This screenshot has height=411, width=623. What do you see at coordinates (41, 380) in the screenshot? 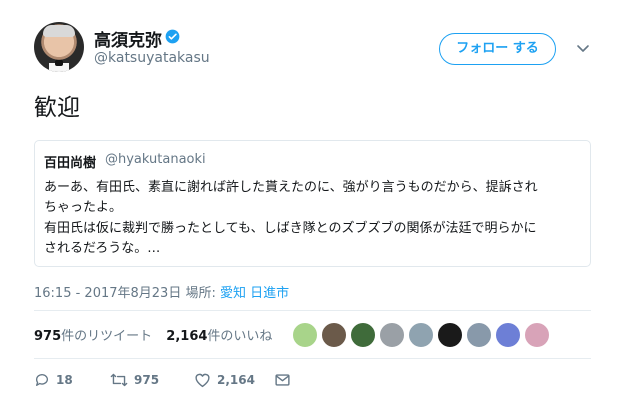
I see `reply-icon` at bounding box center [41, 380].